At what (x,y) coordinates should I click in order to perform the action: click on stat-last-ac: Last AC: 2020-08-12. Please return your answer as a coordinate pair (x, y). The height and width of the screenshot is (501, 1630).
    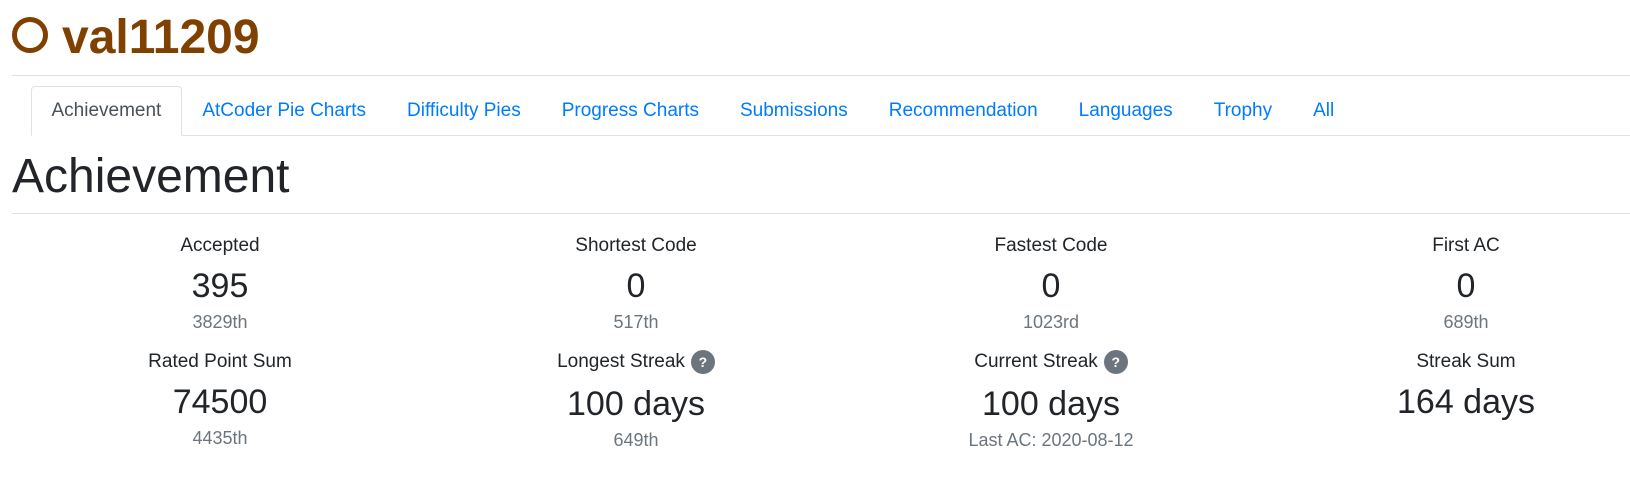
    Looking at the image, I should click on (1051, 440).